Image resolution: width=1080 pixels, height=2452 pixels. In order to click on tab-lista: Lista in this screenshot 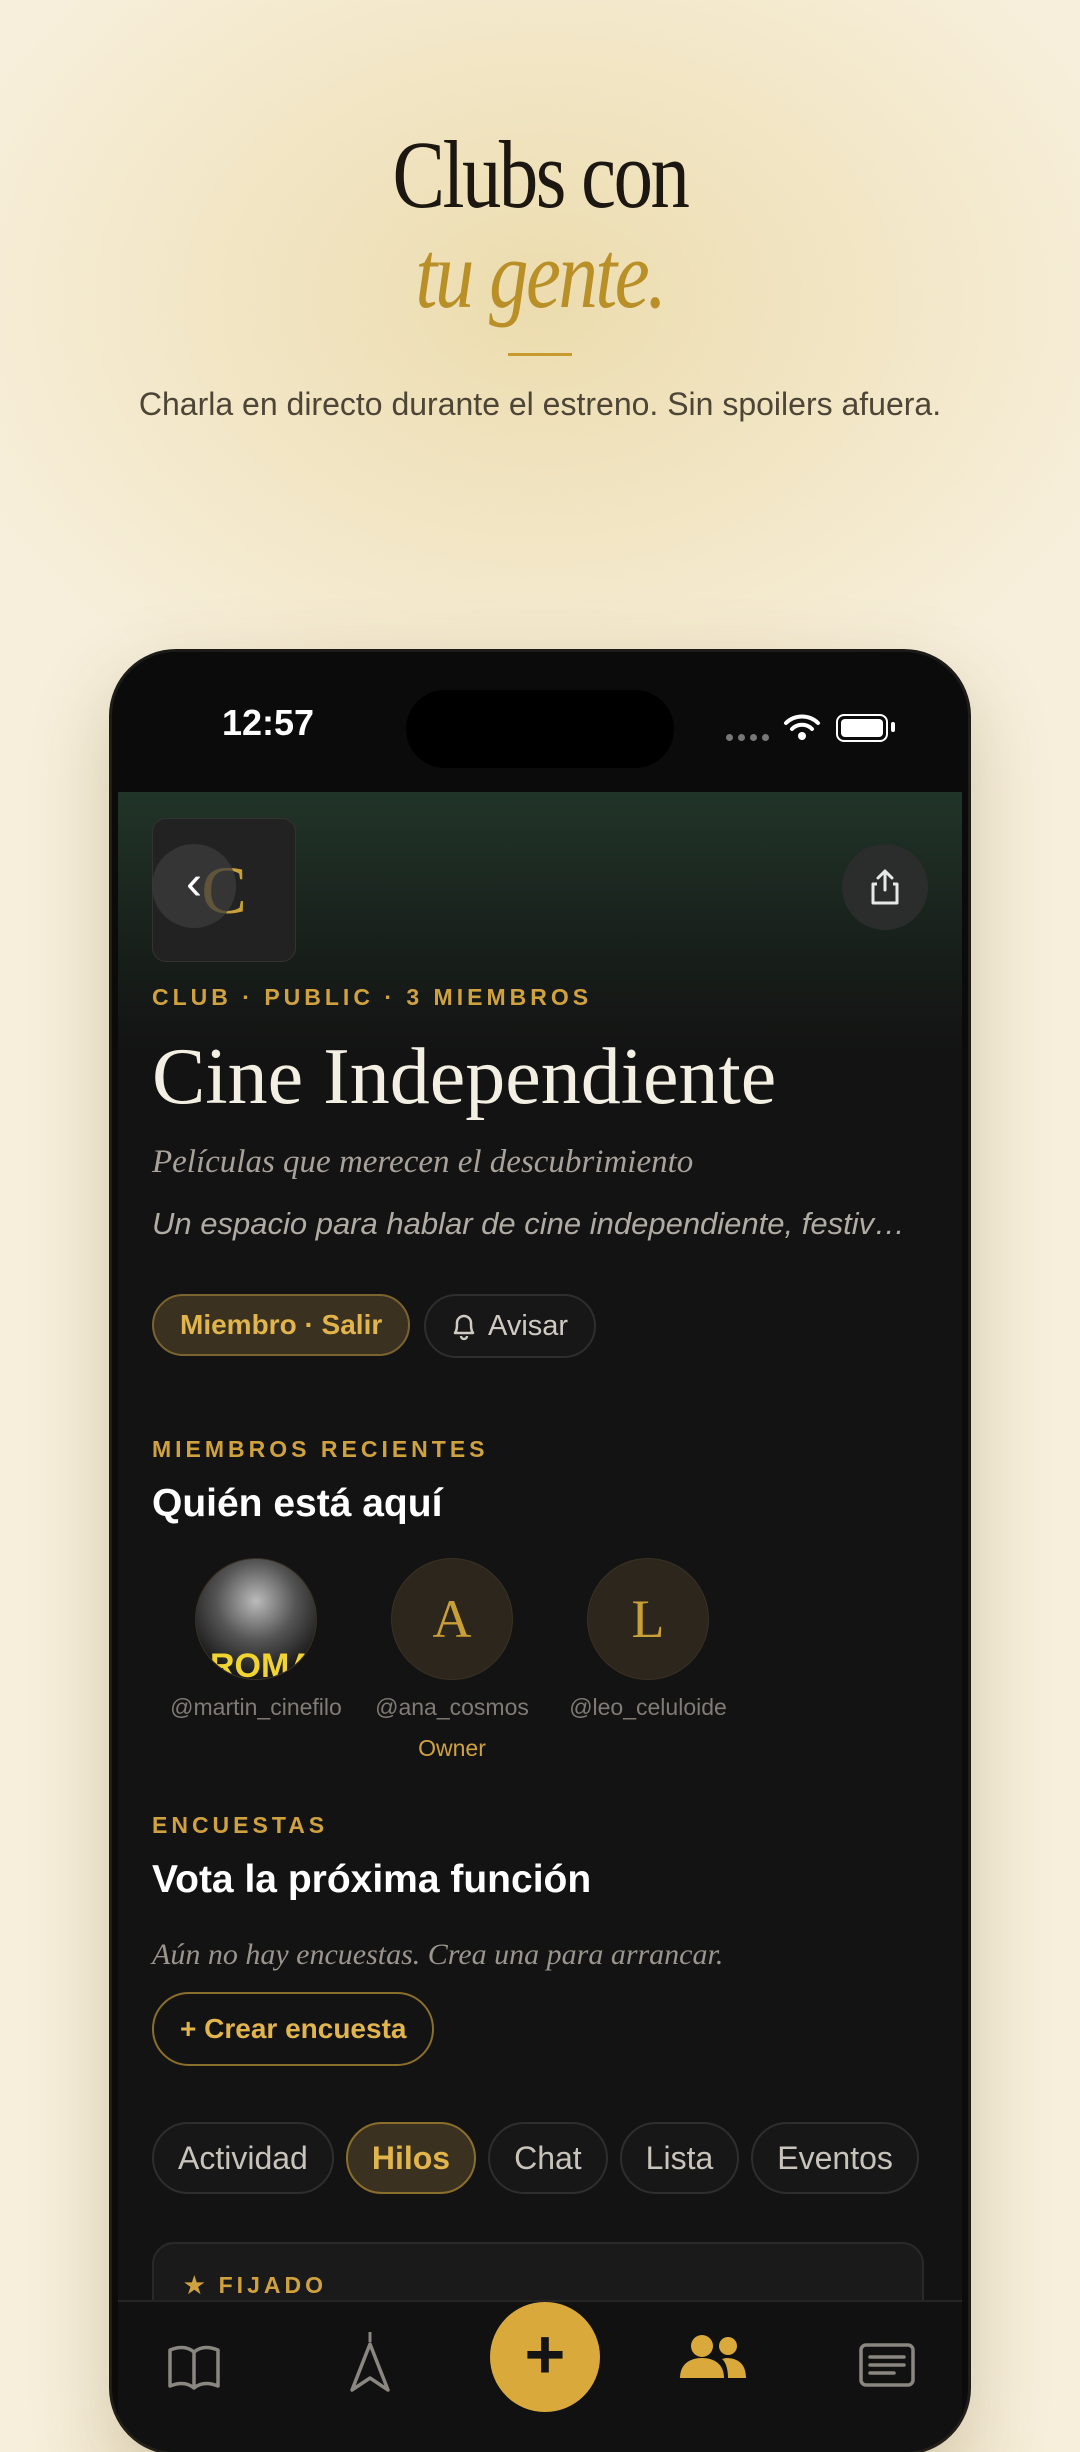, I will do `click(679, 2158)`.